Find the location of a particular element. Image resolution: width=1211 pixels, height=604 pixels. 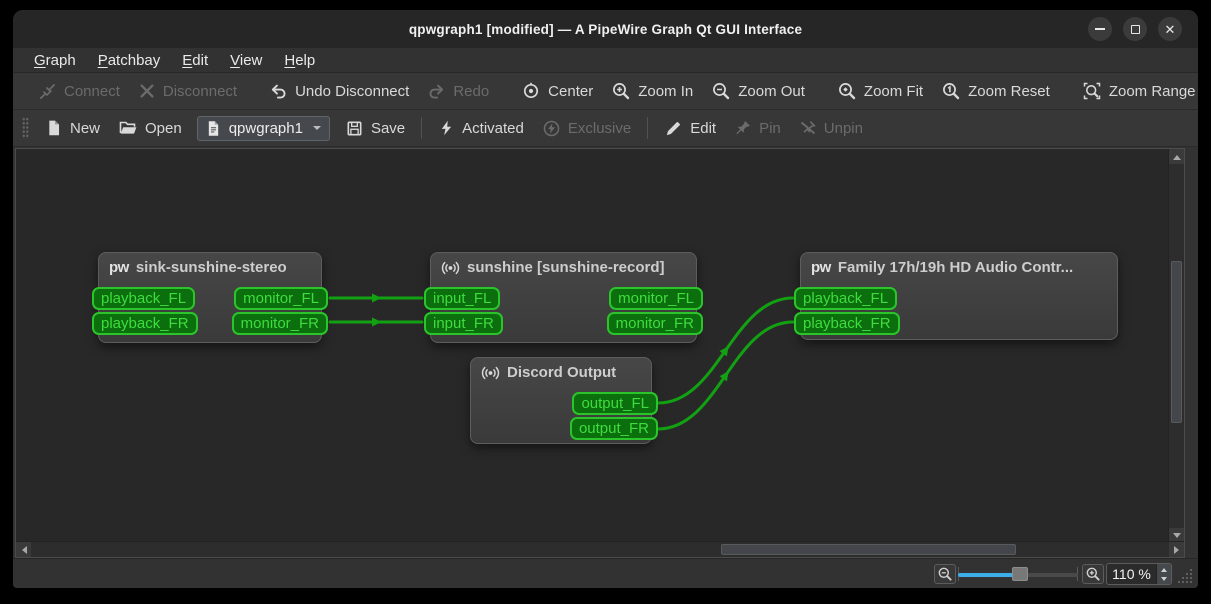

pin-button: Pin is located at coordinates (757, 128).